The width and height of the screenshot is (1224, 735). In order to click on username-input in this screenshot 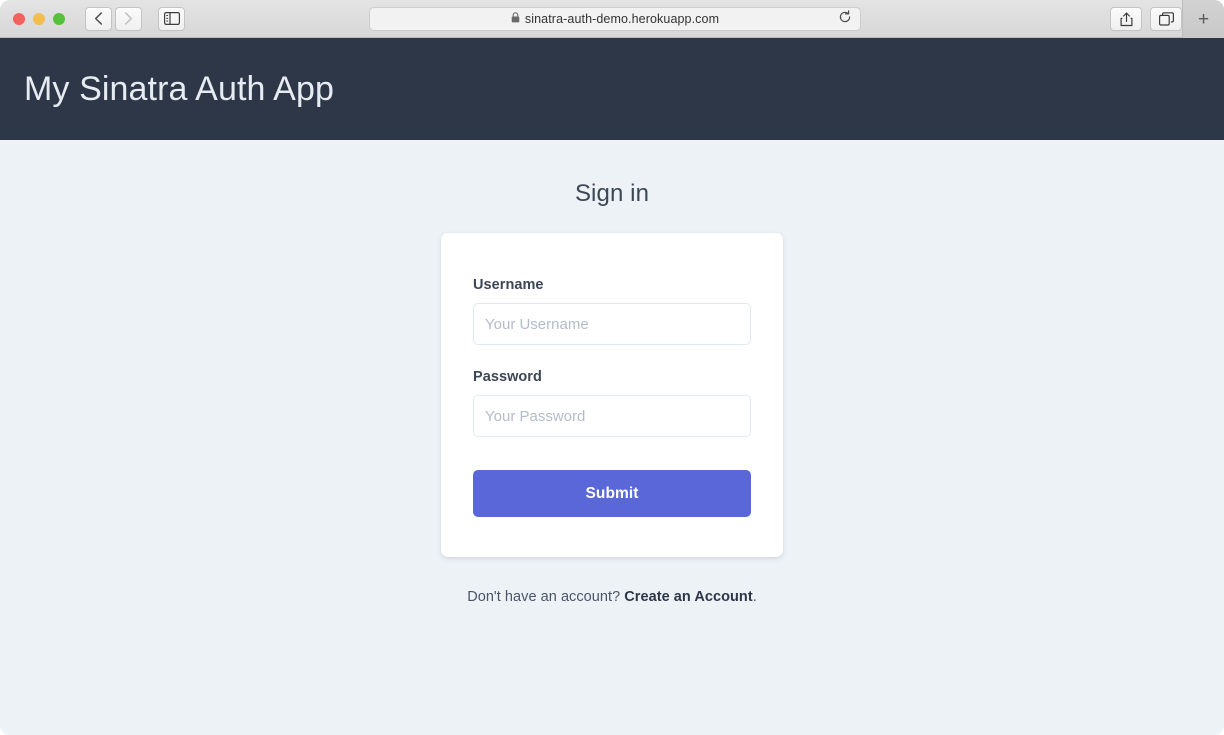, I will do `click(612, 324)`.